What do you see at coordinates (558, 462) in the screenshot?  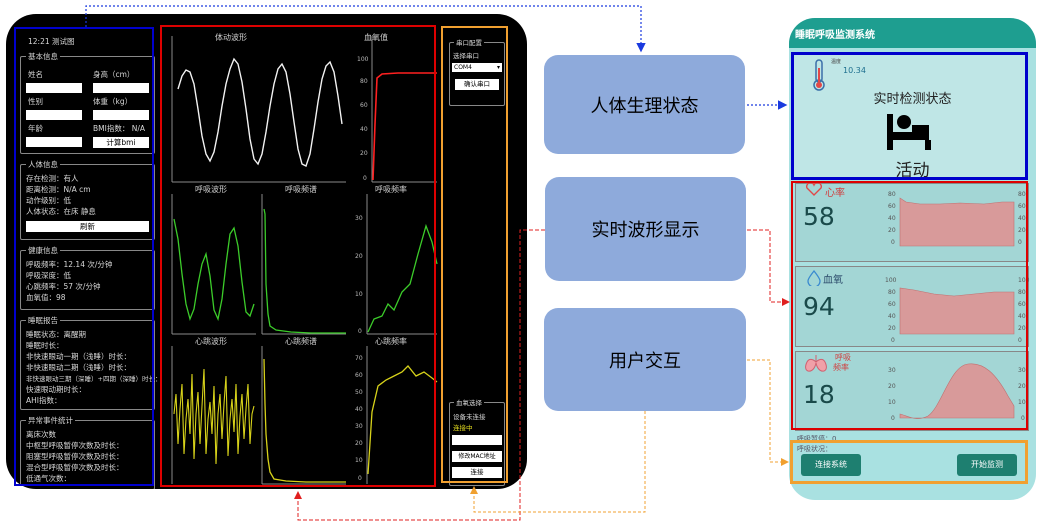 I see `orange-connector-left` at bounding box center [558, 462].